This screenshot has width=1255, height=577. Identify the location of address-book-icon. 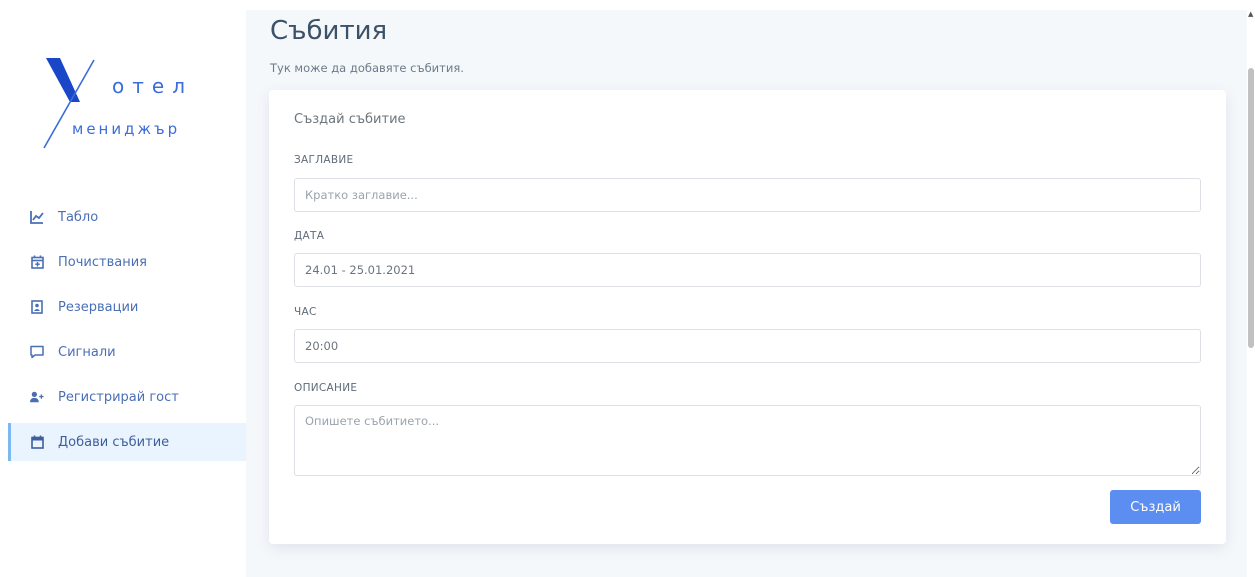
(37, 307).